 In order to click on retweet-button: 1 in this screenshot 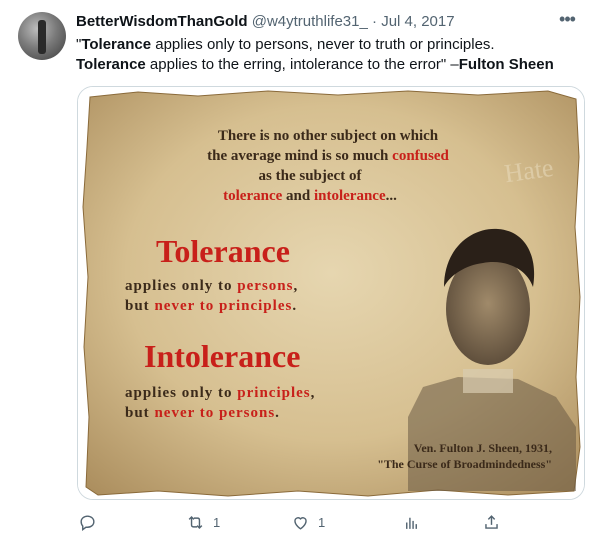, I will do `click(203, 522)`.